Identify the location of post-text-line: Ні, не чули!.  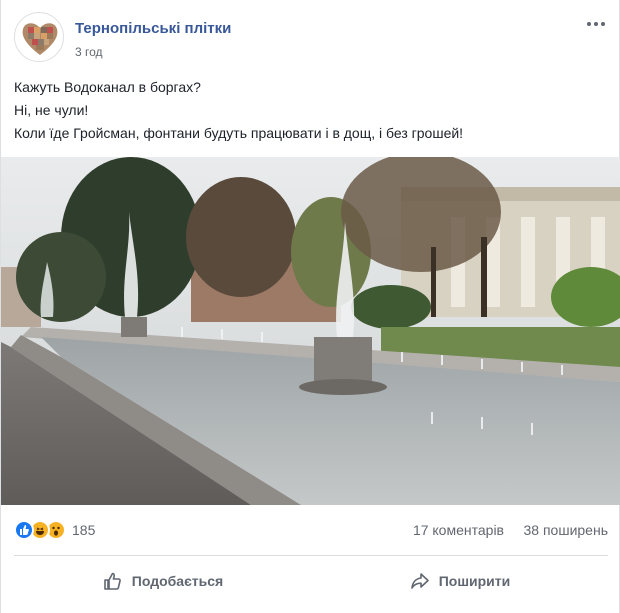
(51, 110).